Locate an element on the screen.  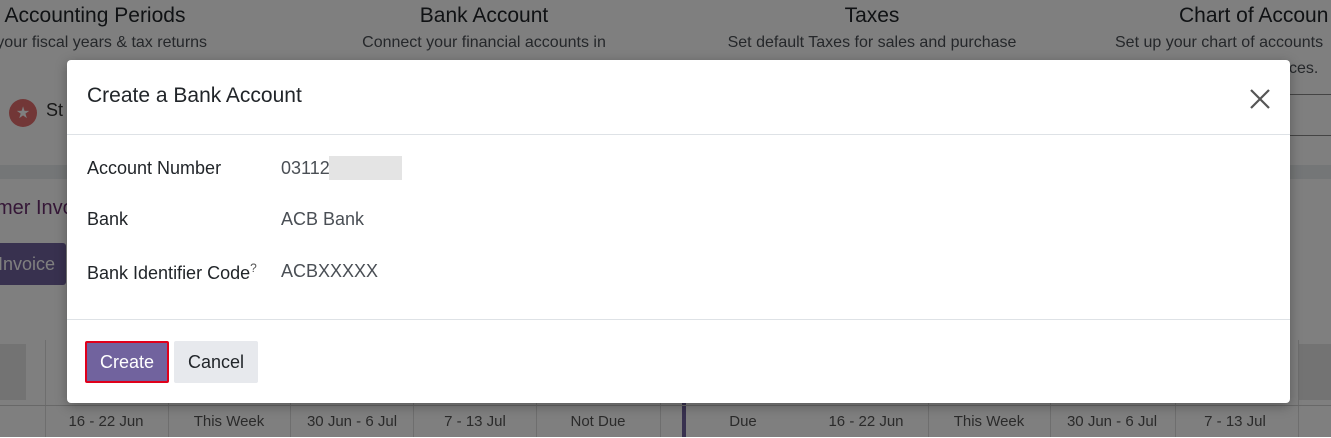
bic-label: Bank Identifier Code is located at coordinates (169, 273).